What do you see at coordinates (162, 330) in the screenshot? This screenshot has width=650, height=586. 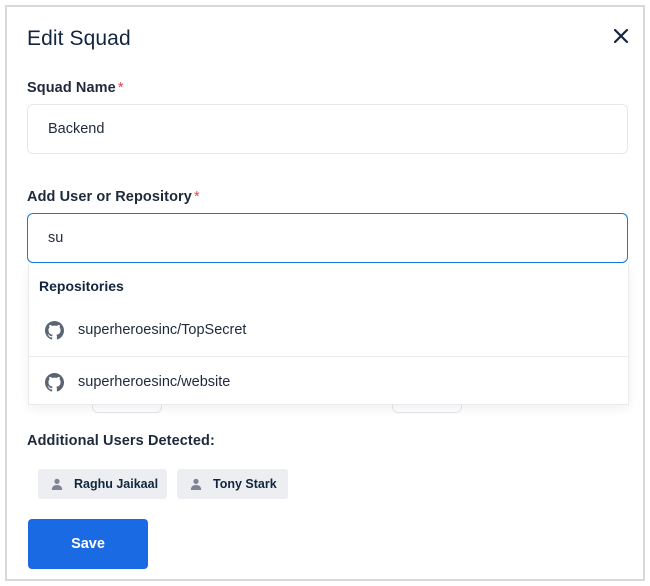 I see `repository-option-label: superheroesinc/TopSecret` at bounding box center [162, 330].